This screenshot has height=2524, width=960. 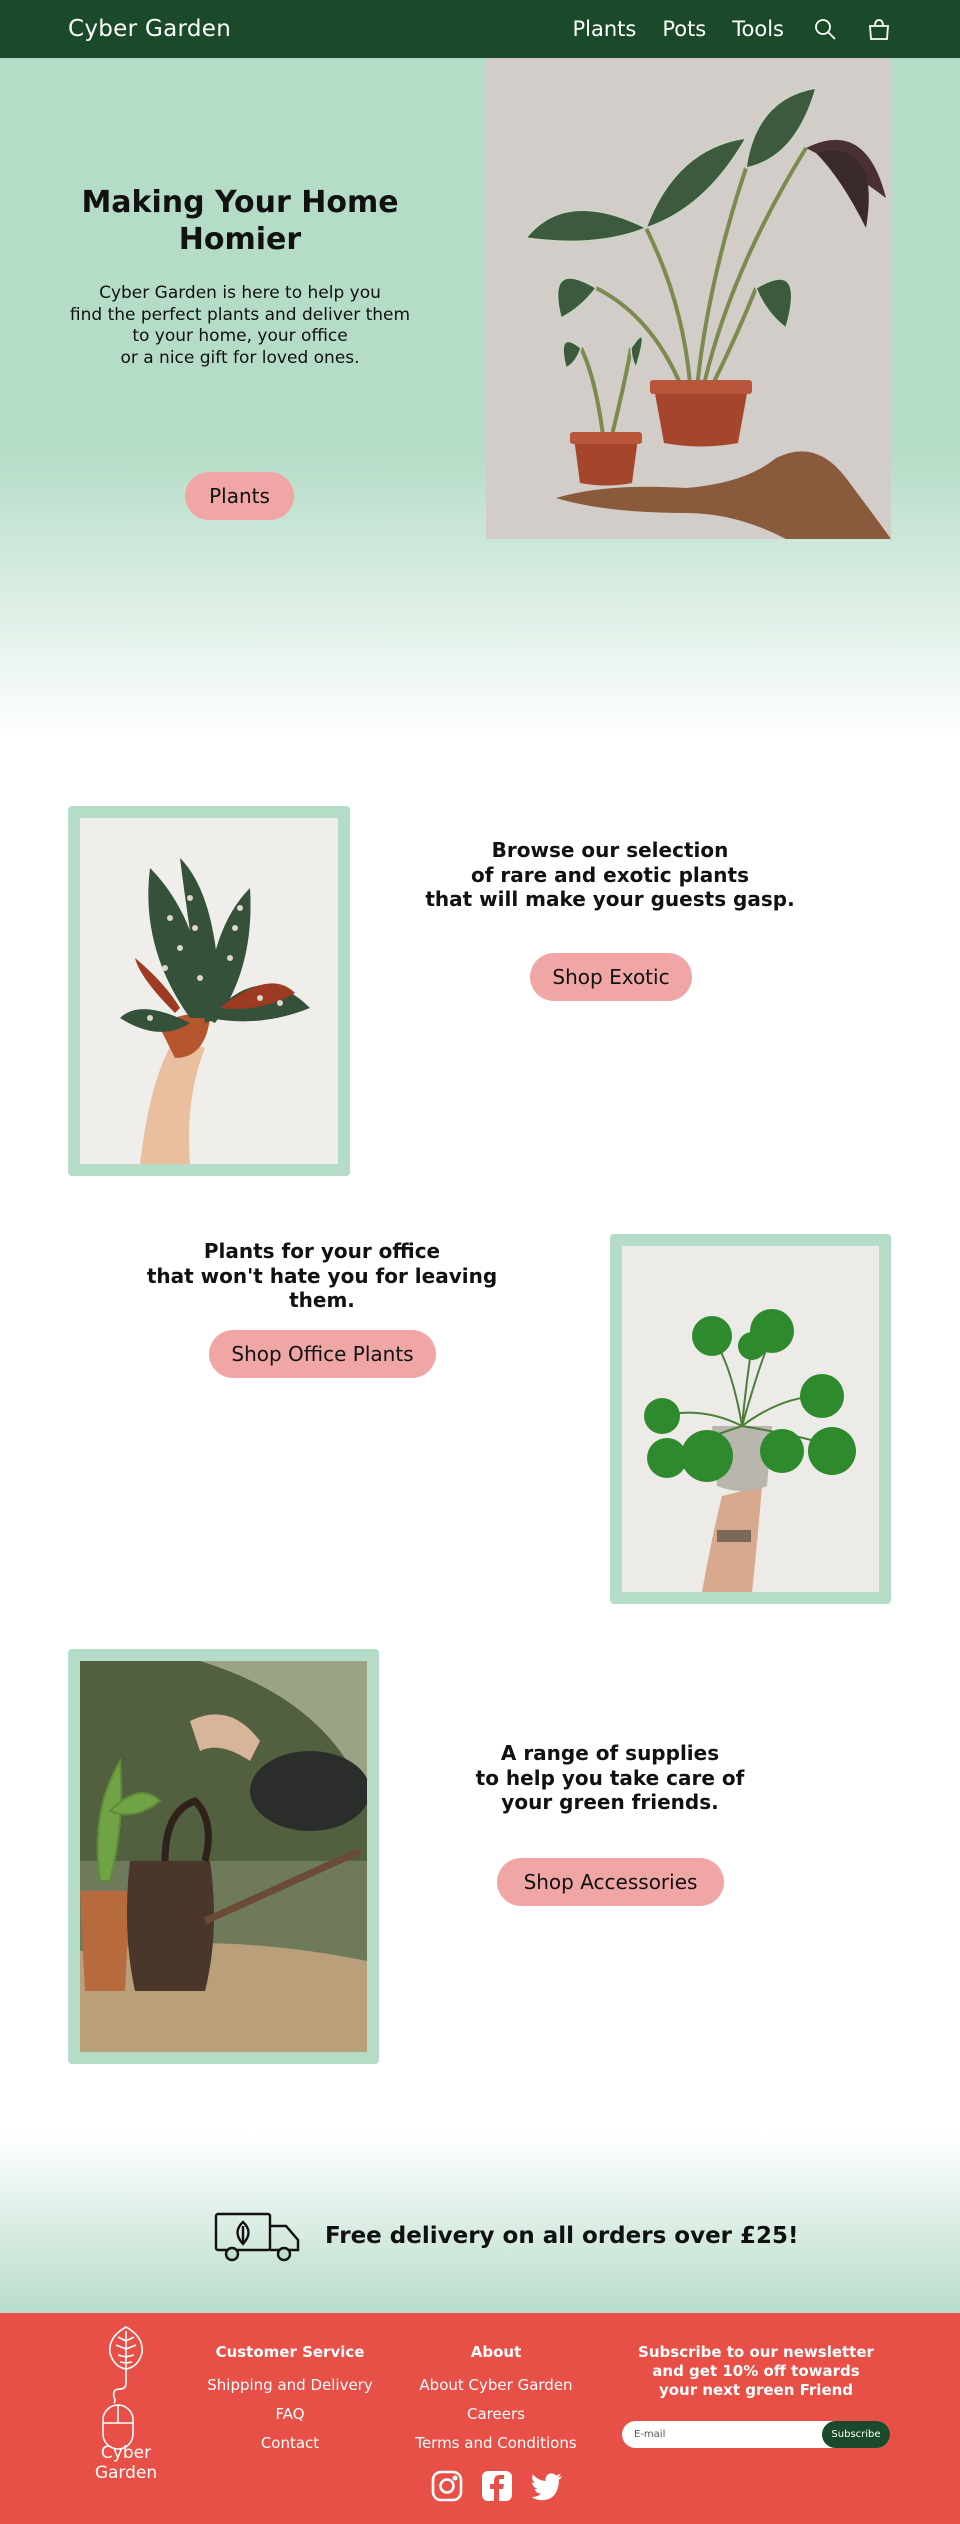 I want to click on hero-plant-photo, so click(x=688, y=298).